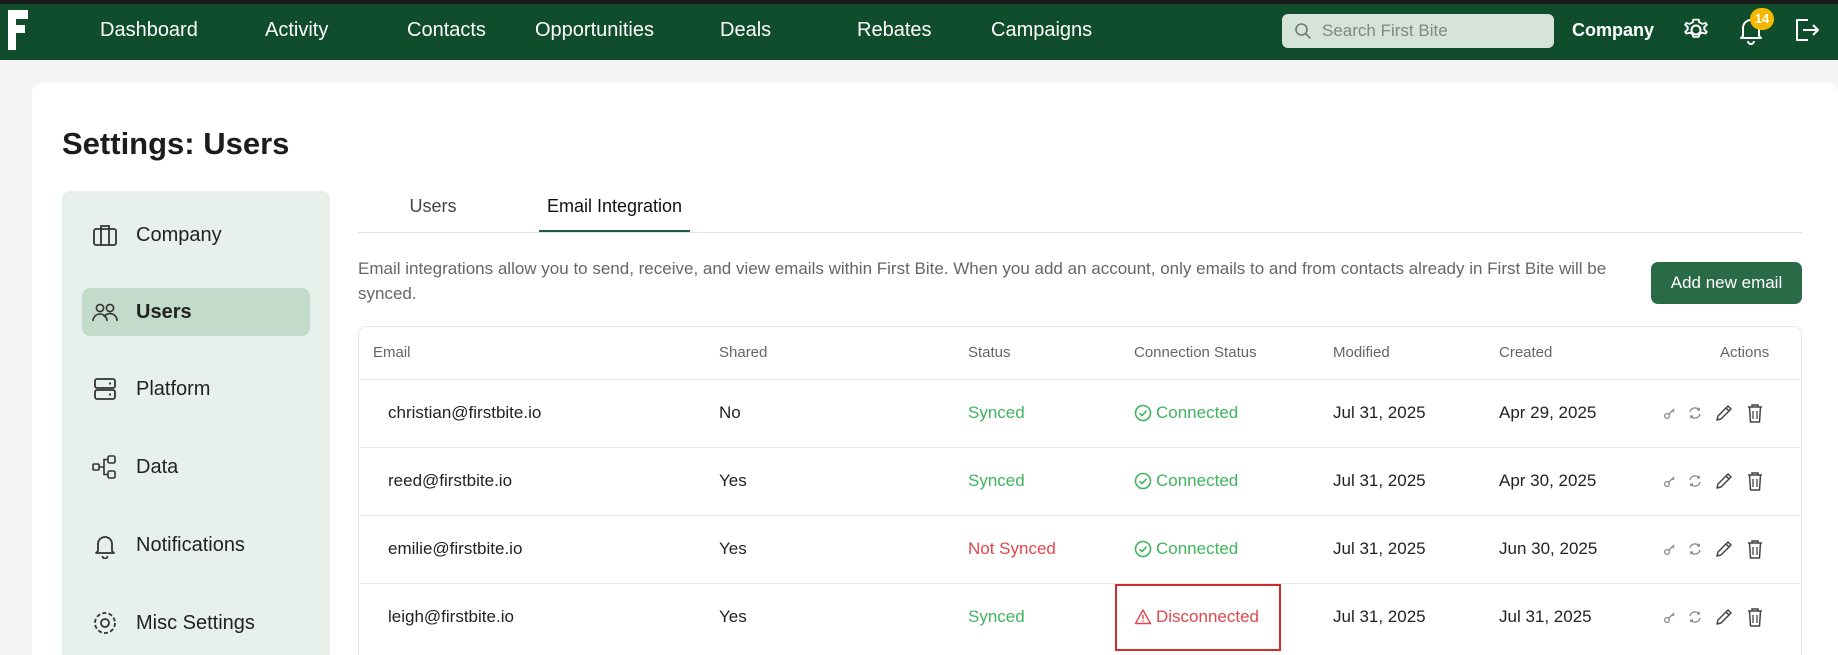 The width and height of the screenshot is (1838, 655). Describe the element at coordinates (450, 480) in the screenshot. I see `row-email: reed@firstbite.io` at that location.